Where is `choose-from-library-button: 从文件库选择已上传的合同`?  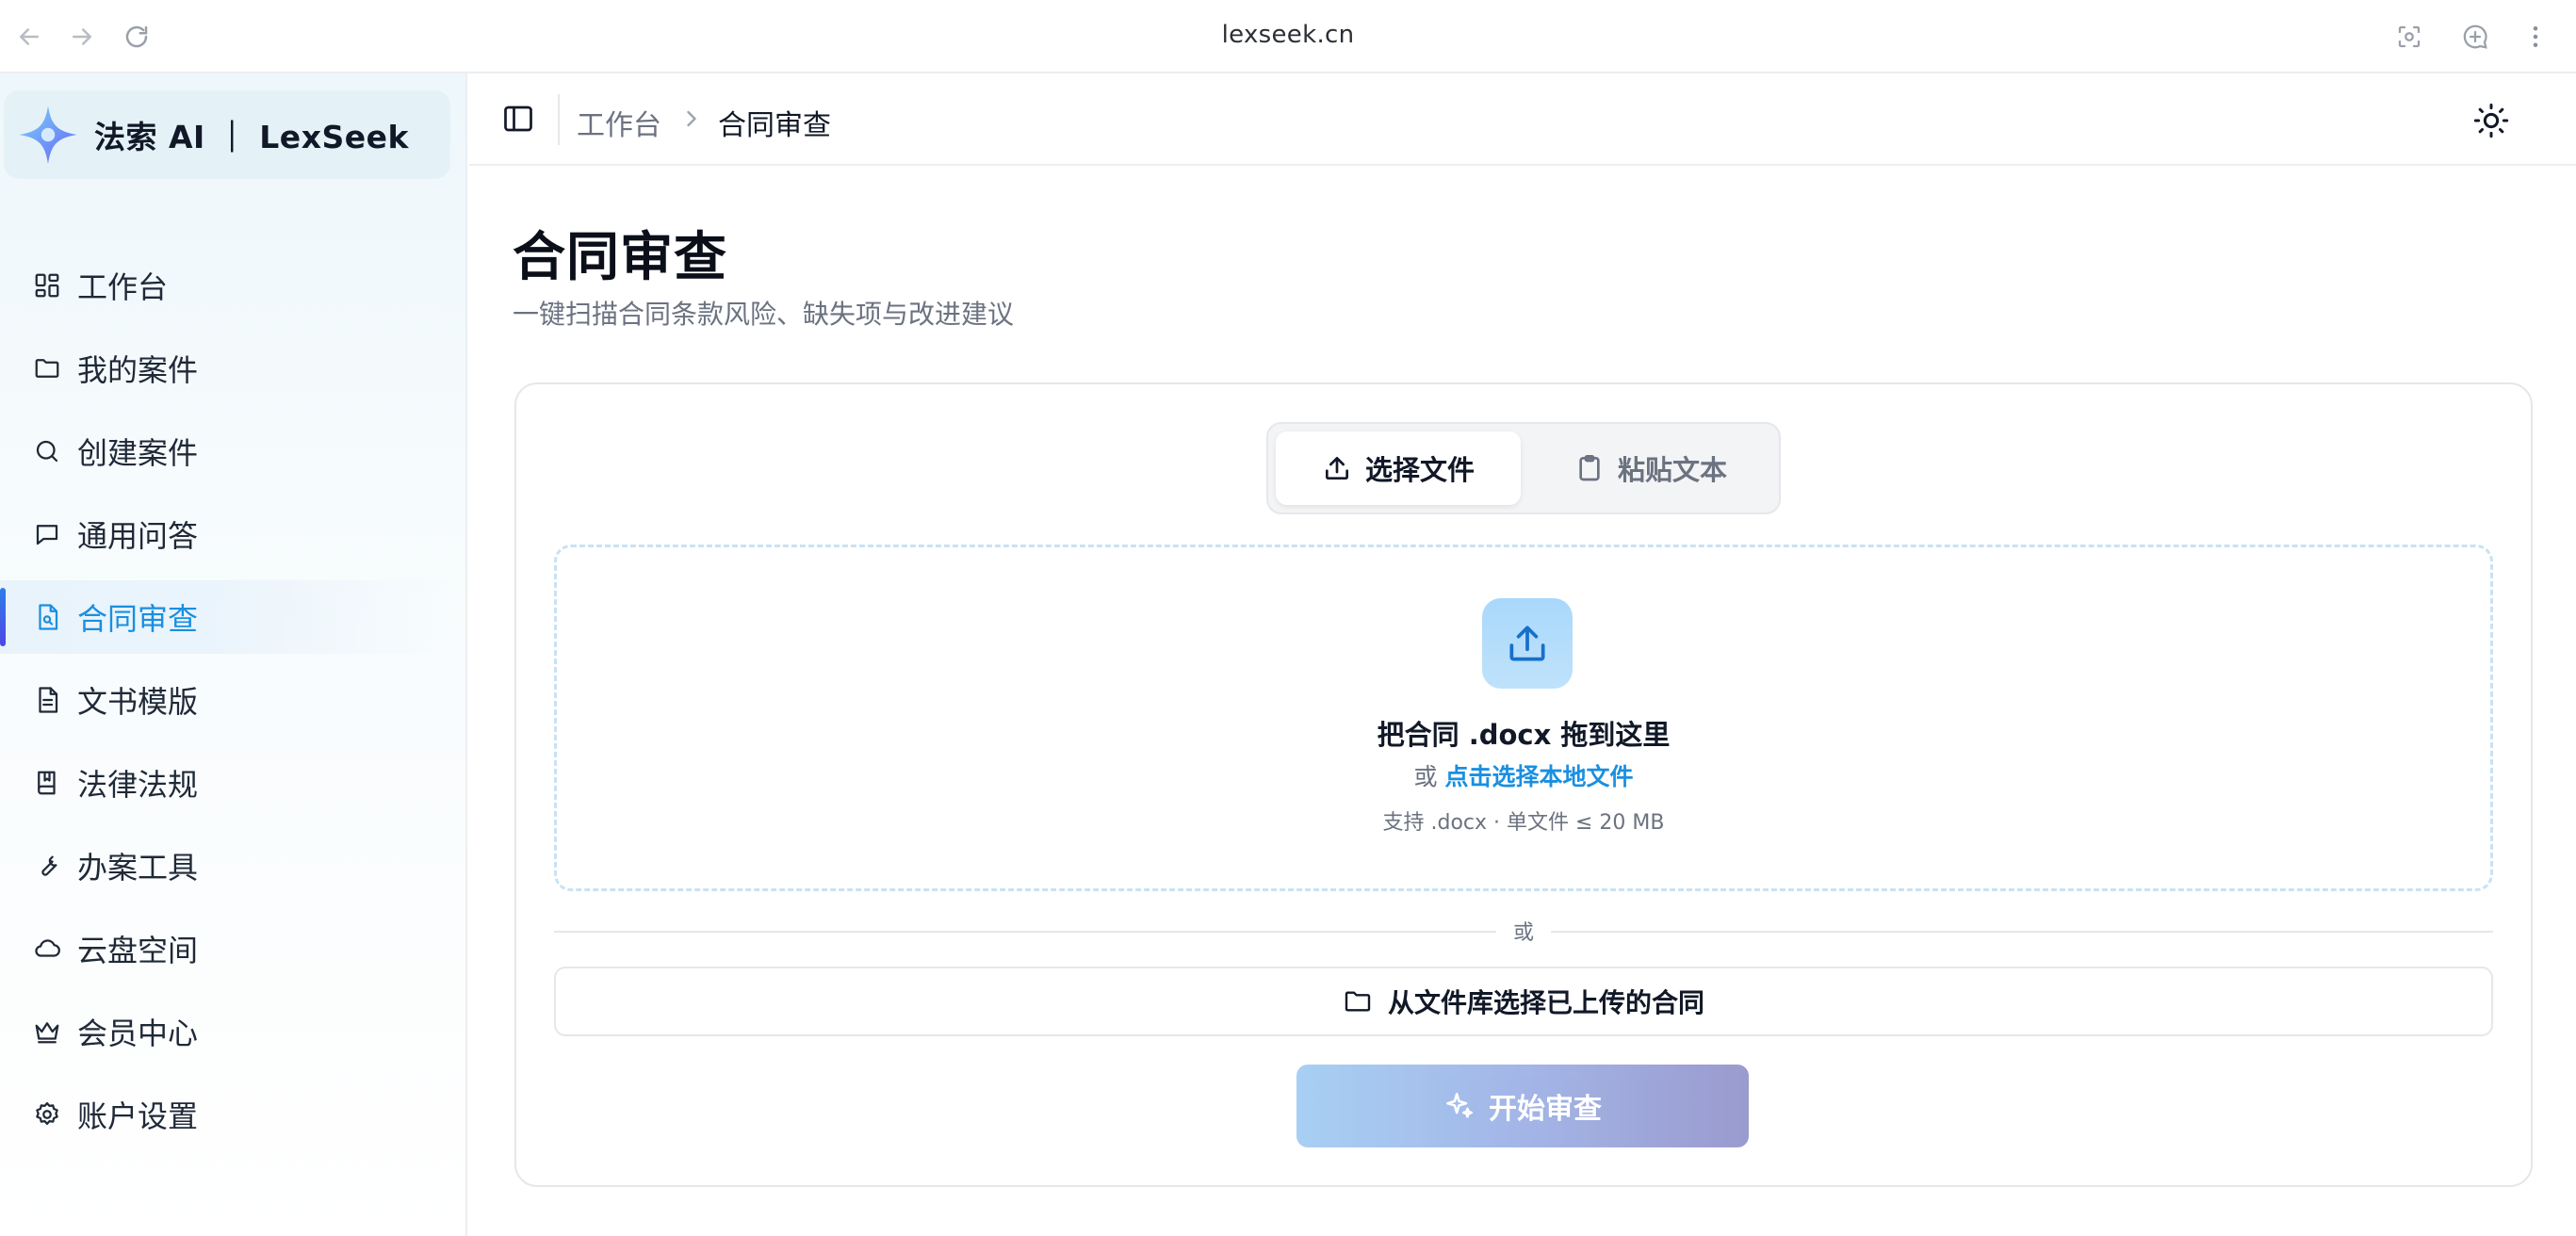 choose-from-library-button: 从文件库选择已上传的合同 is located at coordinates (1523, 1001).